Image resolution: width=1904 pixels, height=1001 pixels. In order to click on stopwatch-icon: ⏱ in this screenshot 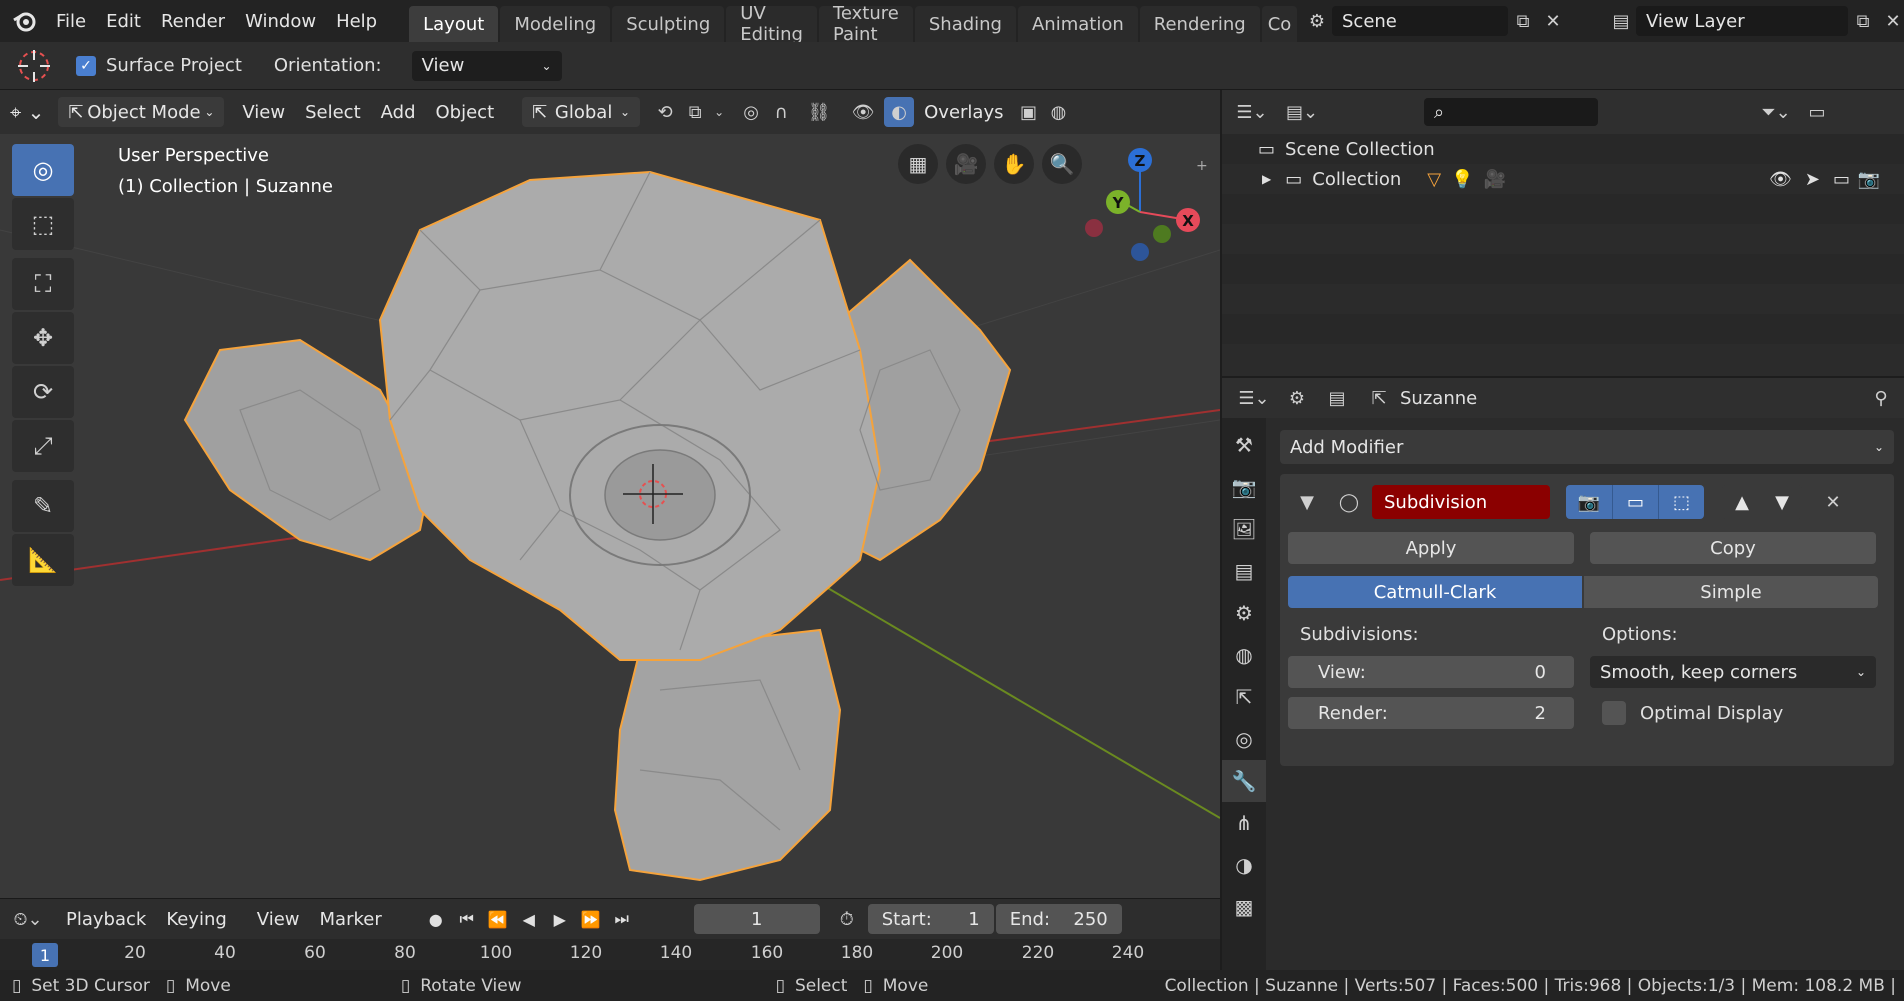, I will do `click(847, 919)`.